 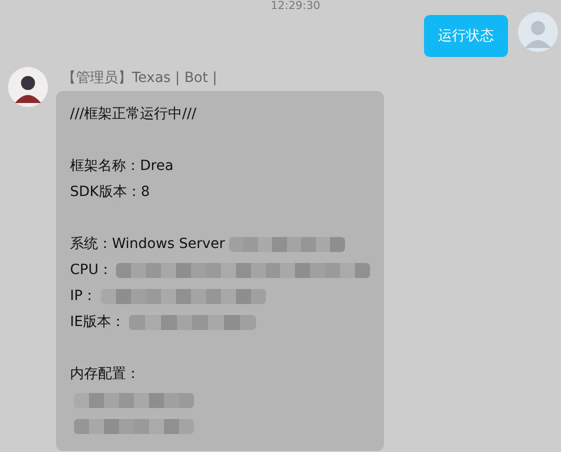 What do you see at coordinates (466, 36) in the screenshot?
I see `message-bubble: 运行状态` at bounding box center [466, 36].